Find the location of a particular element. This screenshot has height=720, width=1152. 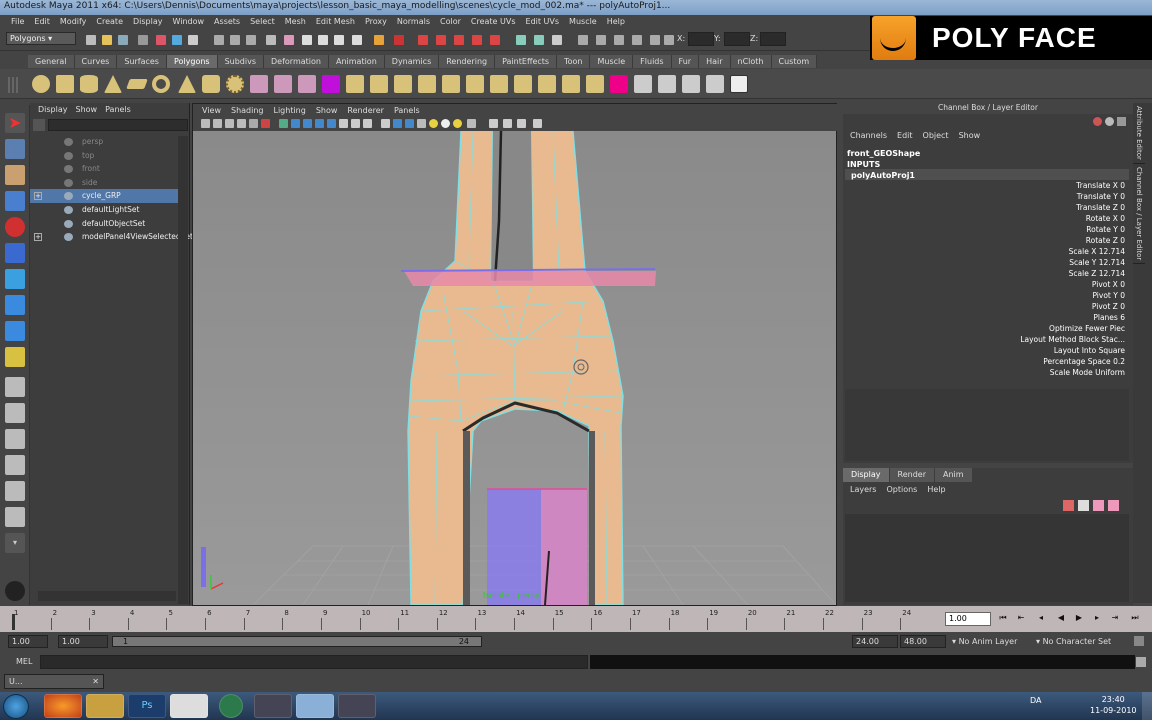

minimized-window: U... ✕ is located at coordinates (54, 681).